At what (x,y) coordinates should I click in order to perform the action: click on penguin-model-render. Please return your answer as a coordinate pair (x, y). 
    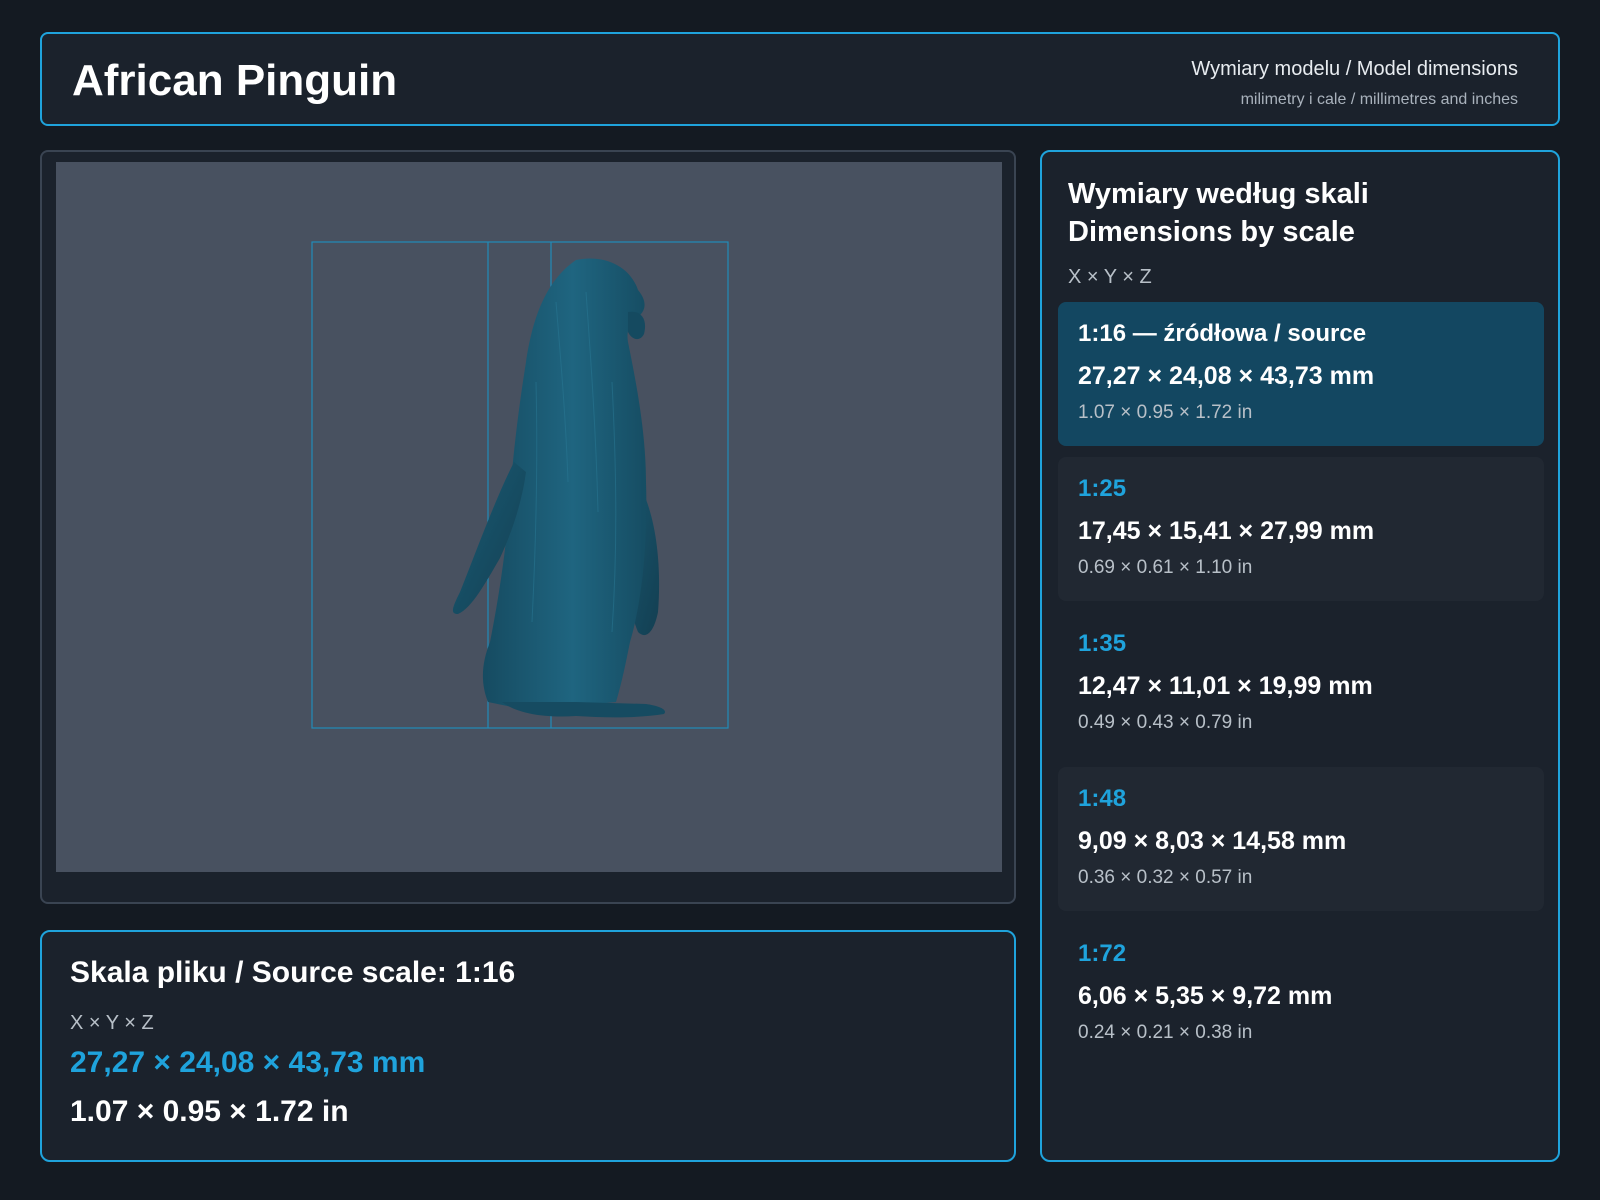
    Looking at the image, I should click on (520, 485).